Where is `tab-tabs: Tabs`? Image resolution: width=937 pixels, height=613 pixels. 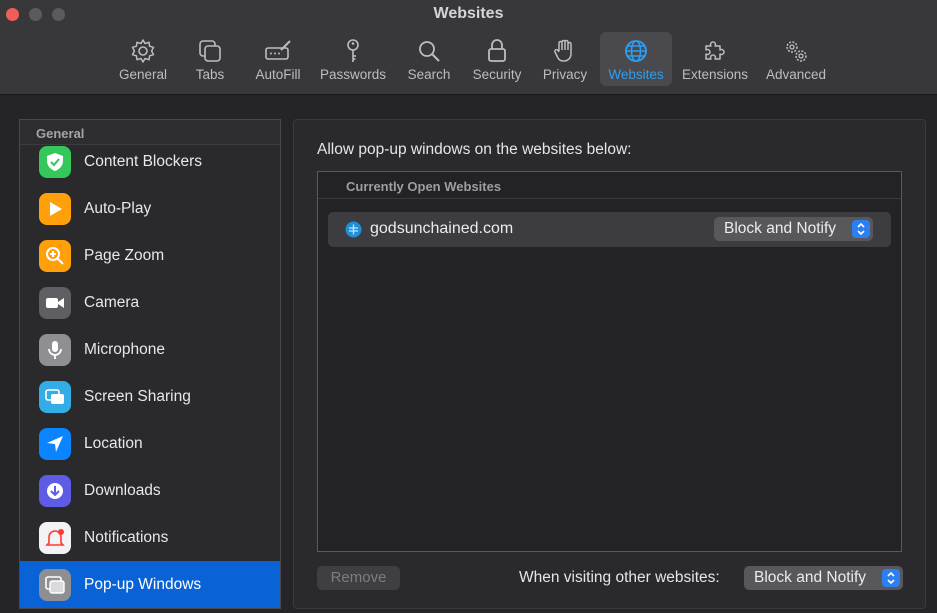 tab-tabs: Tabs is located at coordinates (210, 59).